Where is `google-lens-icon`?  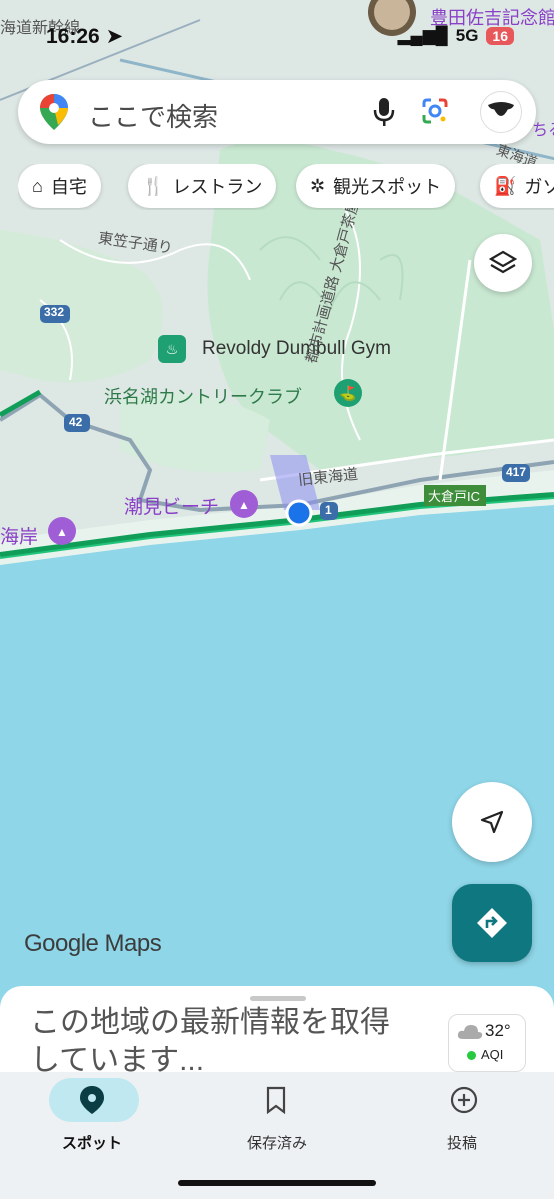 google-lens-icon is located at coordinates (435, 111).